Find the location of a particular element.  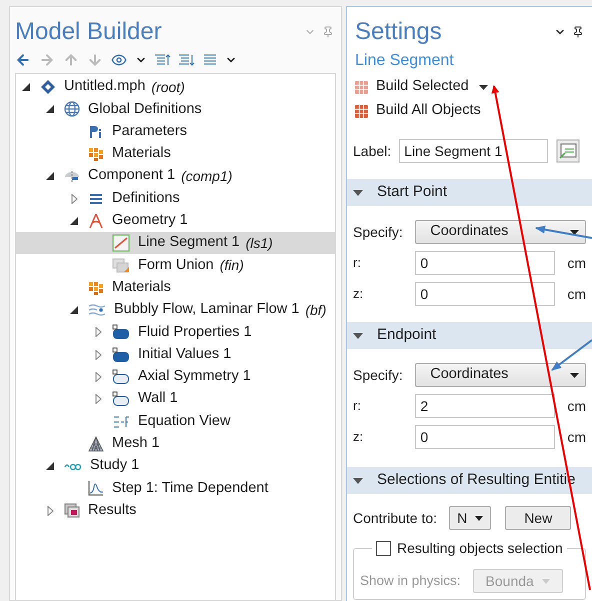

diamond-icon is located at coordinates (48, 87).